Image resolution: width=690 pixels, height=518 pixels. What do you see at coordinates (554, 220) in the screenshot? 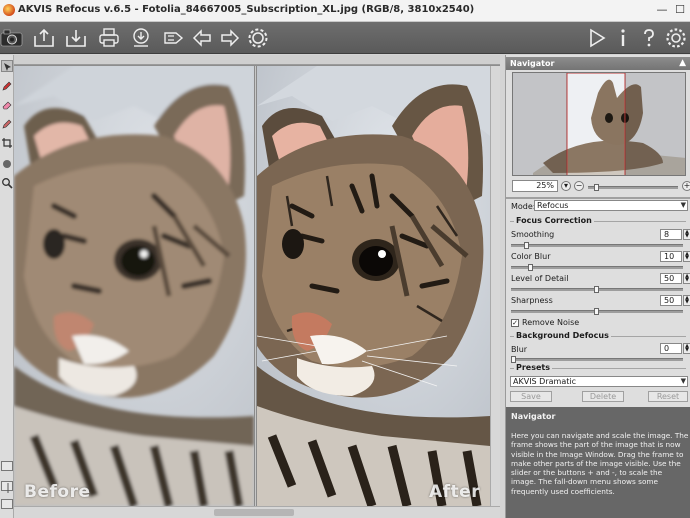
I see `focus-correction-title: Focus Correction` at bounding box center [554, 220].